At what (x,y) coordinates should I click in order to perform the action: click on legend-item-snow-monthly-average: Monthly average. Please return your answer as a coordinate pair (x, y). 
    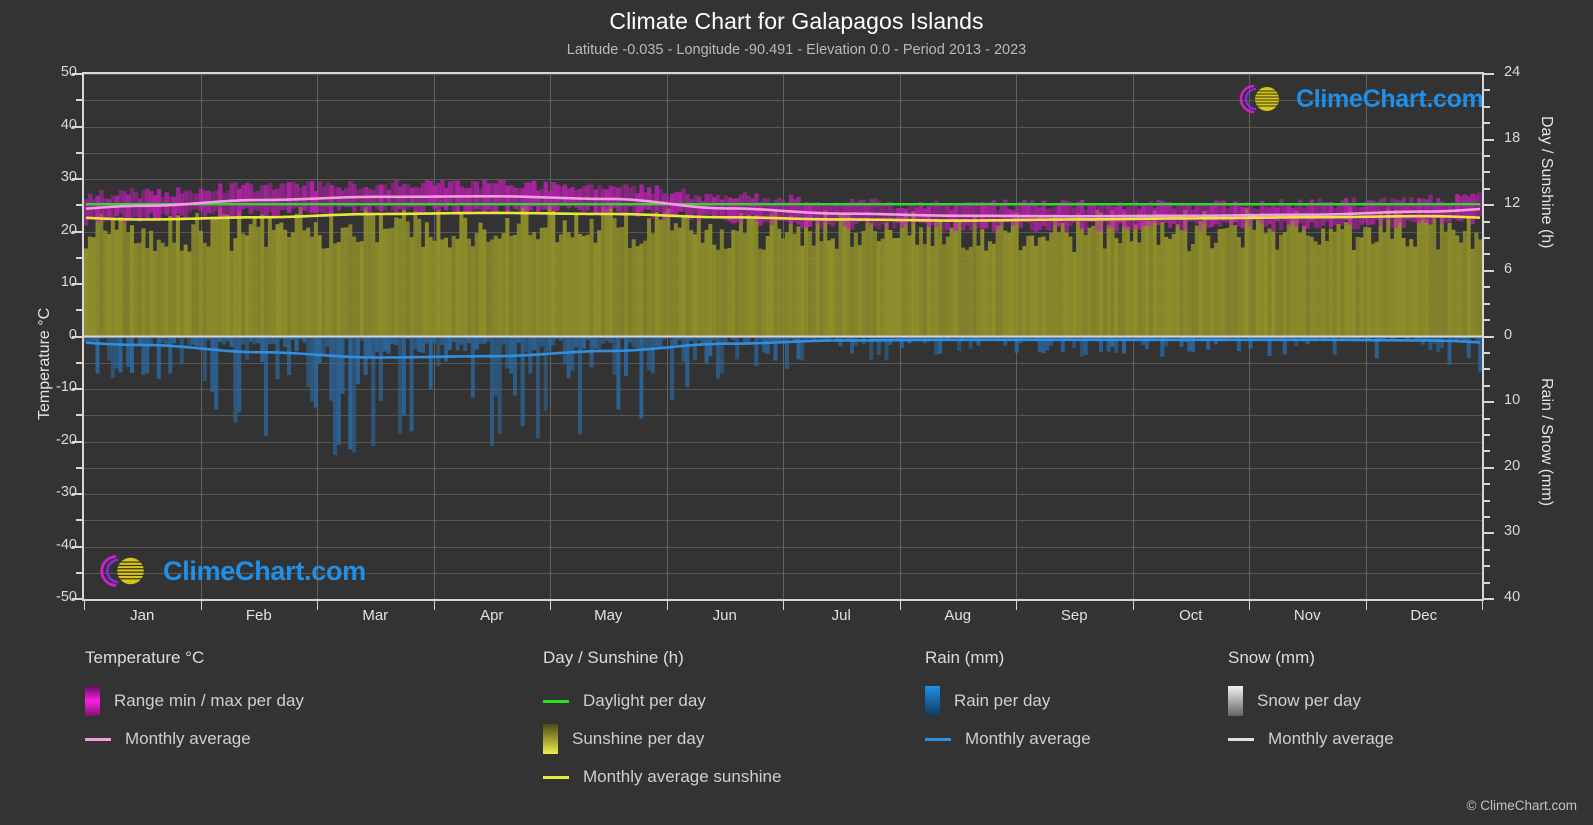
    Looking at the image, I should click on (1311, 739).